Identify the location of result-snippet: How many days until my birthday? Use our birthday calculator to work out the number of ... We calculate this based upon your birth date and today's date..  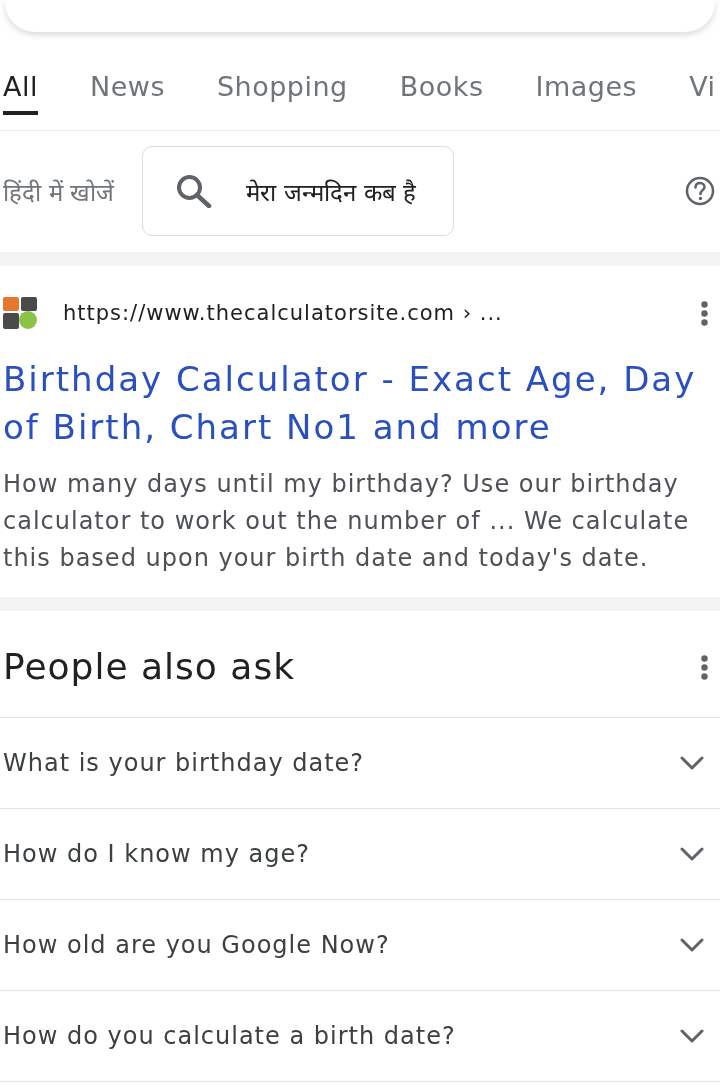
(347, 521).